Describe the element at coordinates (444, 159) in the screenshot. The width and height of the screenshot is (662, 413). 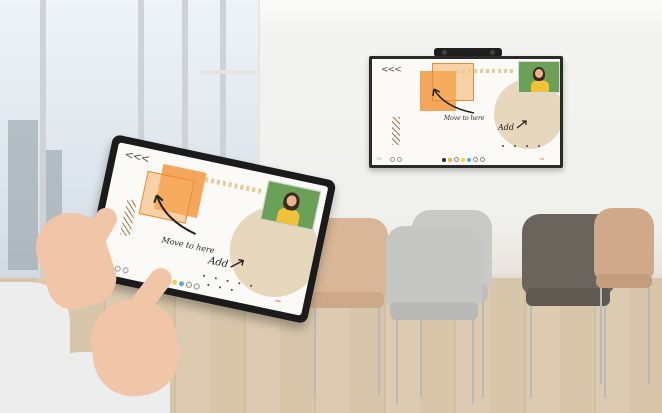
I see `pen-black-icon` at that location.